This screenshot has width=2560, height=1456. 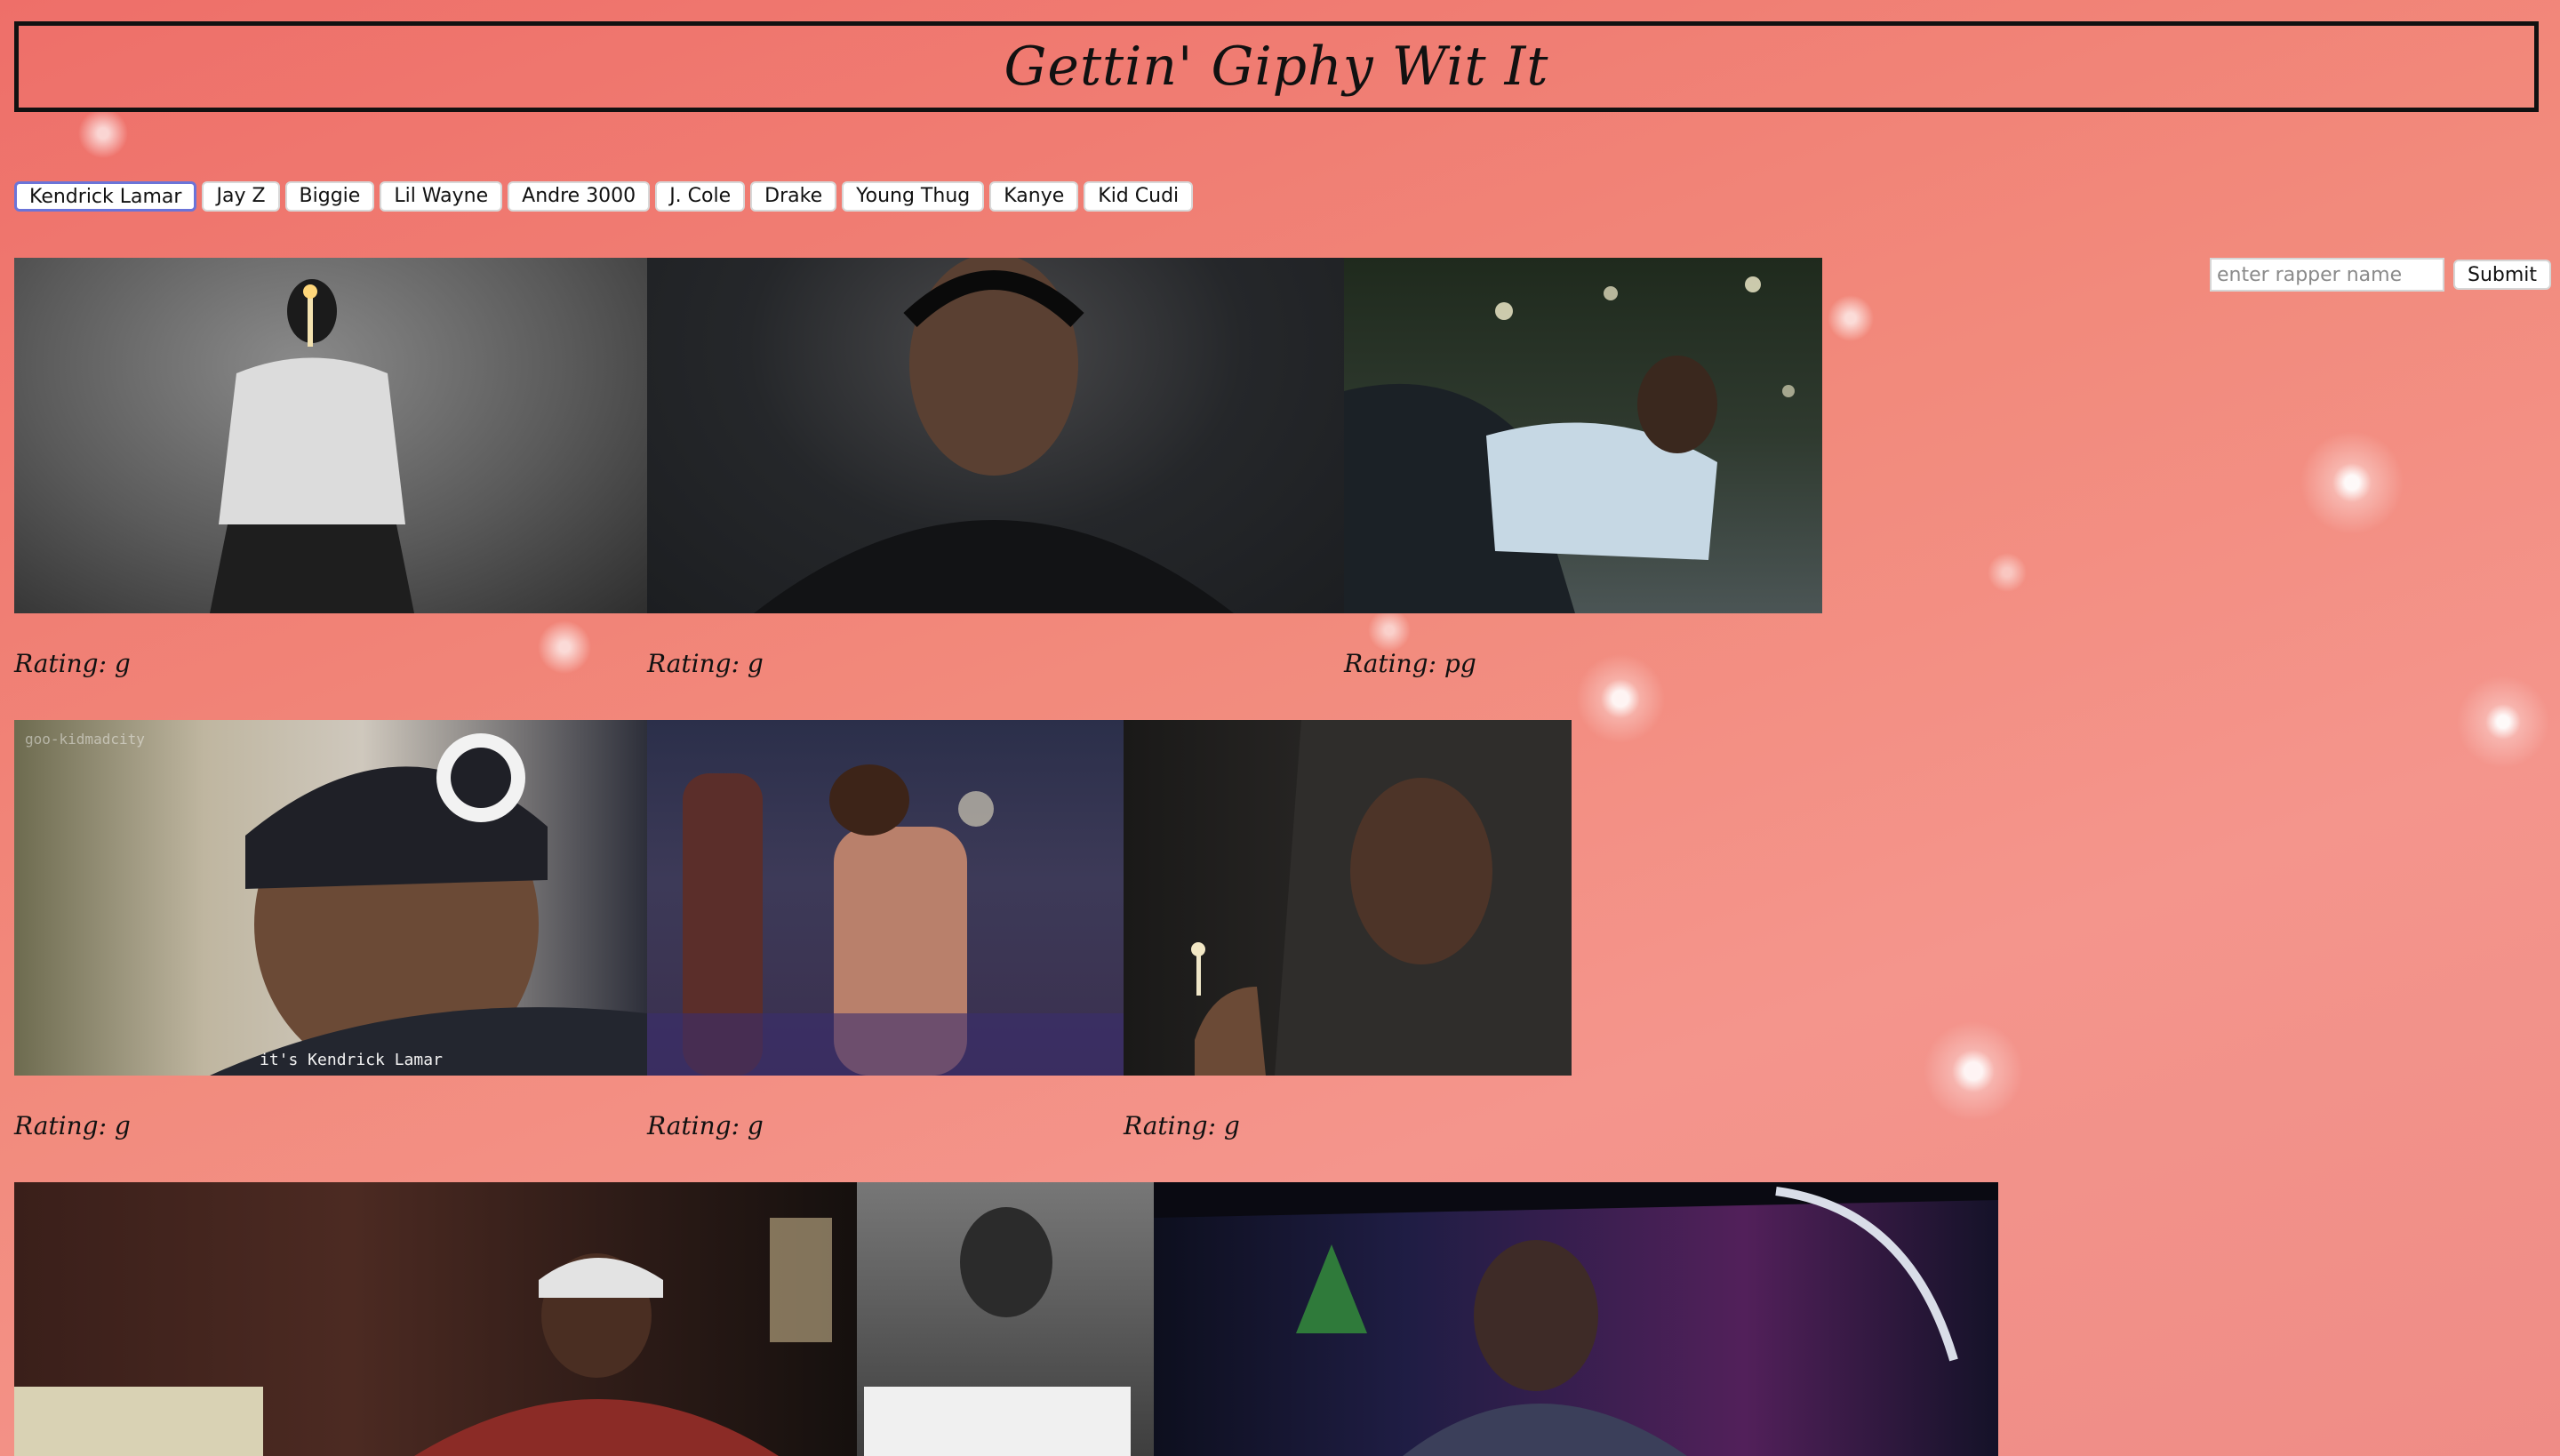 What do you see at coordinates (700, 196) in the screenshot?
I see `rapper-button-j-cole: J. Cole` at bounding box center [700, 196].